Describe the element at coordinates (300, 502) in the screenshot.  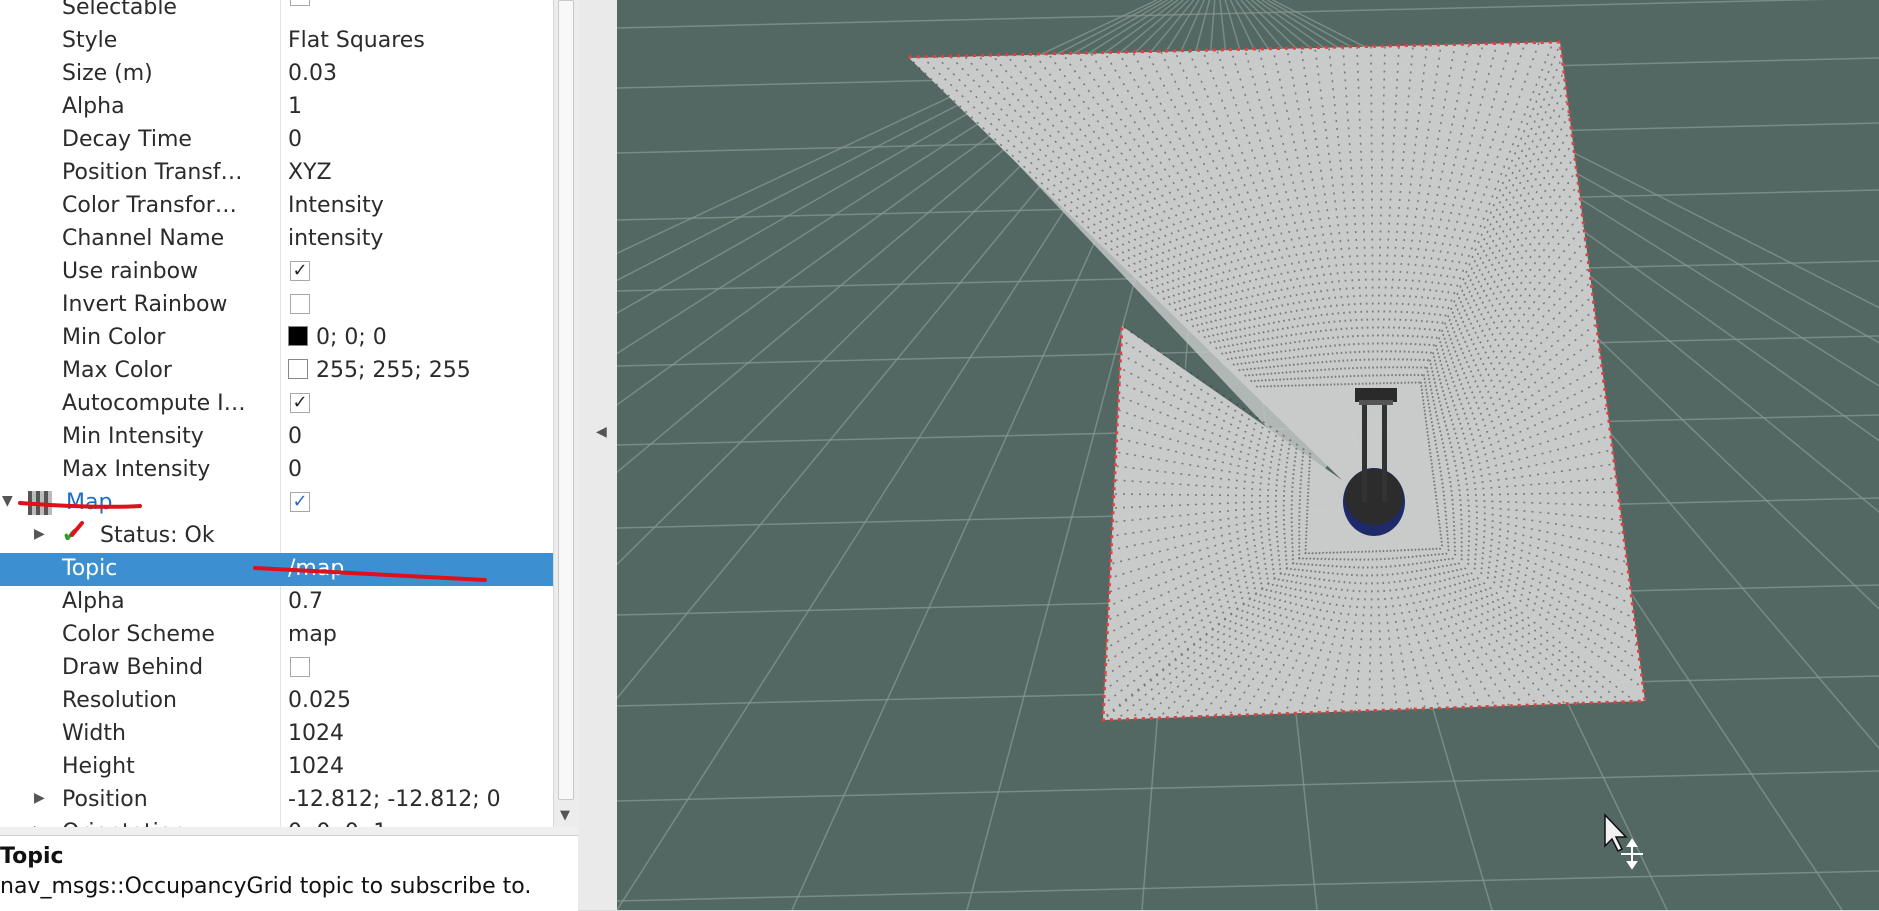
I see `display-enable-checkbox: ✓` at that location.